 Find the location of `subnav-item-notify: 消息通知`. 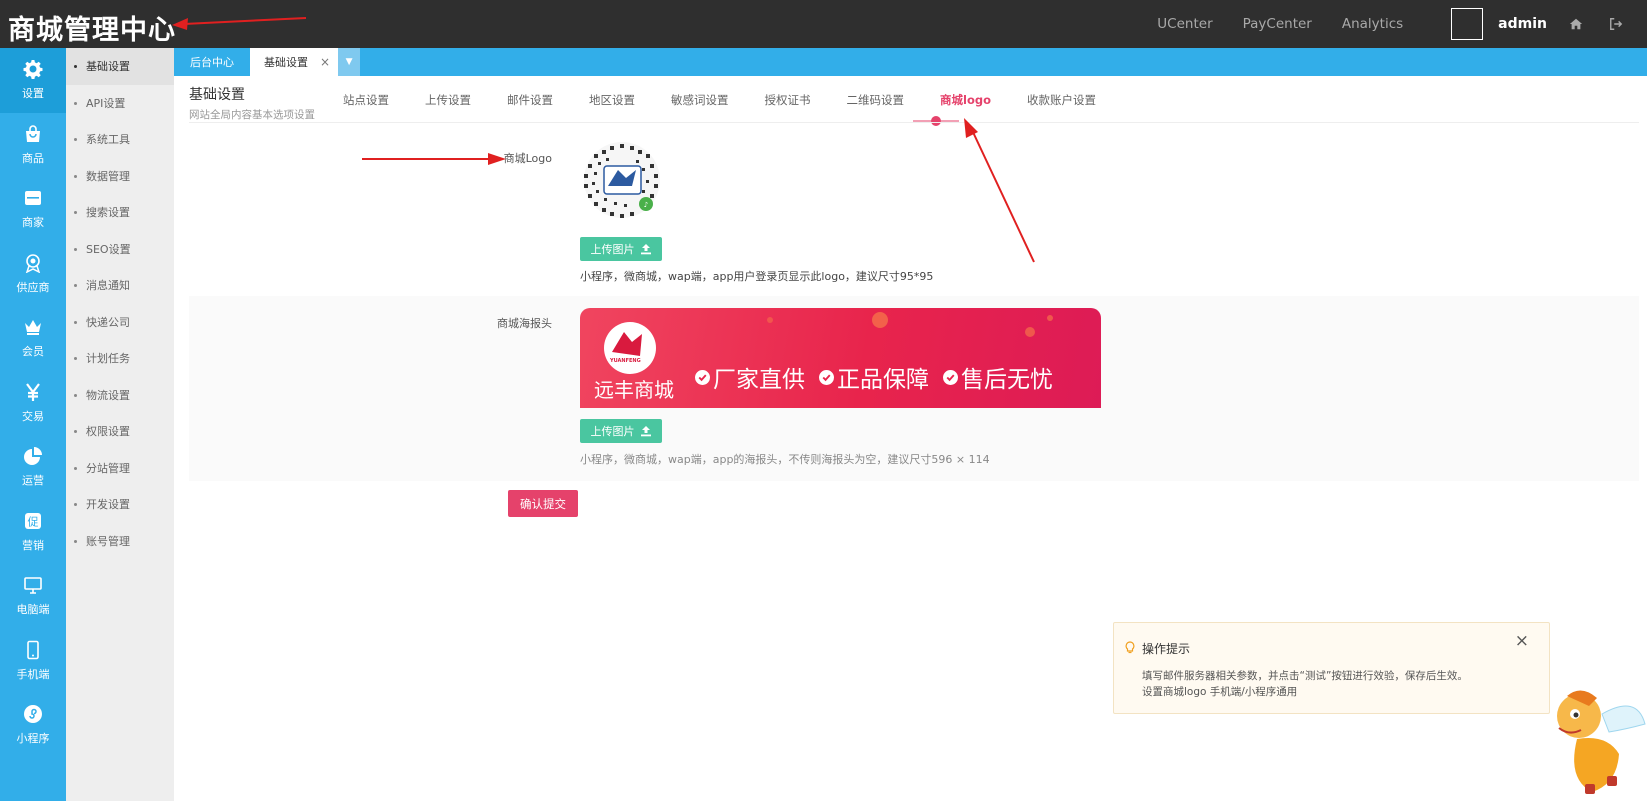

subnav-item-notify: 消息通知 is located at coordinates (120, 285).